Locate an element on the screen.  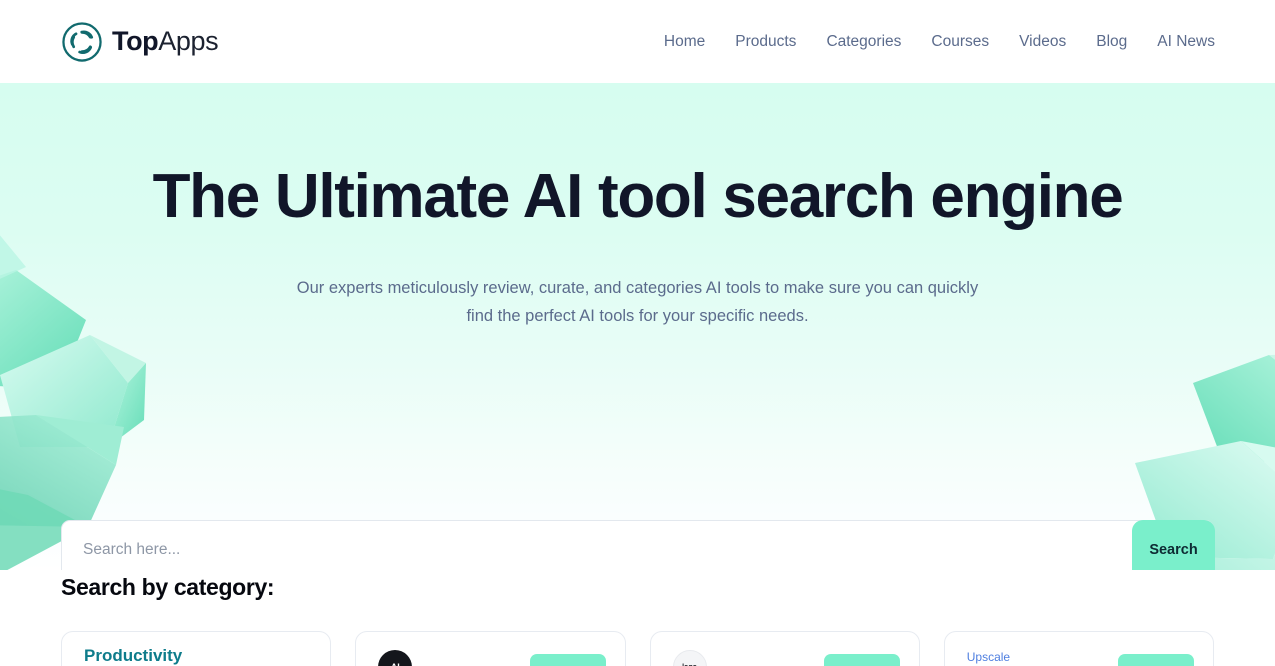
tool-card-3: logo is located at coordinates (784, 648).